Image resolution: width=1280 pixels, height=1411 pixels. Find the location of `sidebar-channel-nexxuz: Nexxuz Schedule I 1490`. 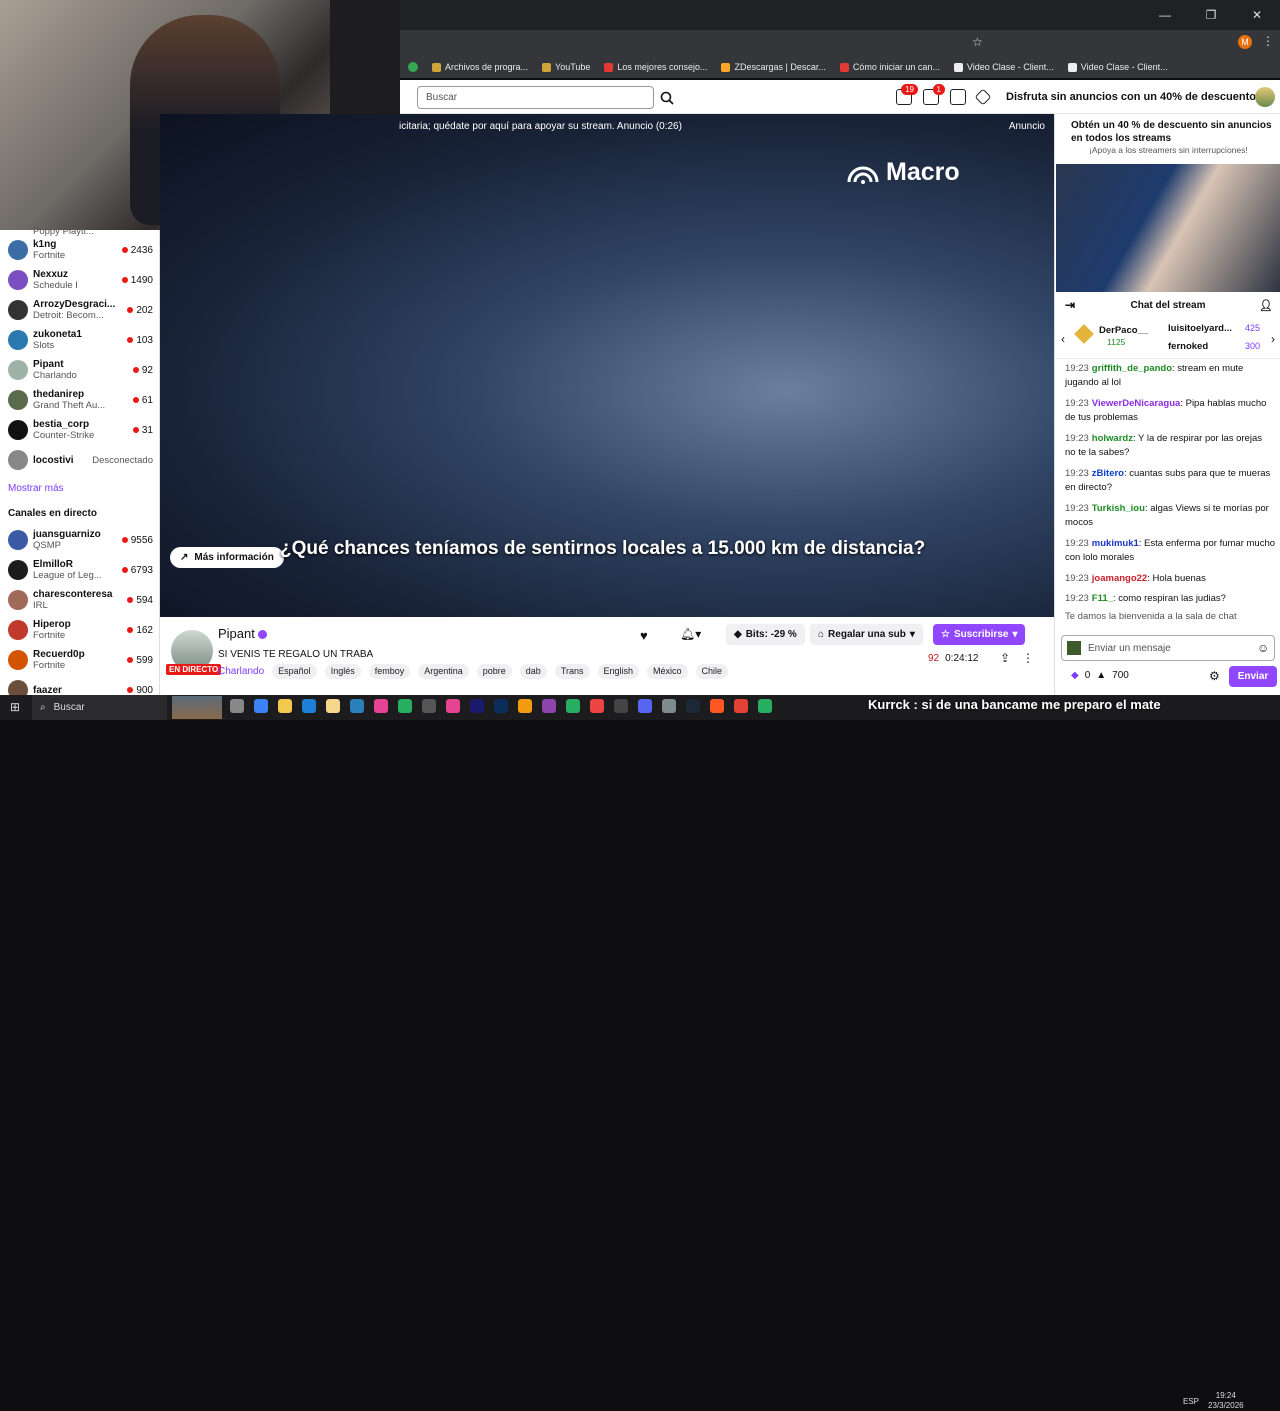

sidebar-channel-nexxuz: Nexxuz Schedule I 1490 is located at coordinates (80, 280).